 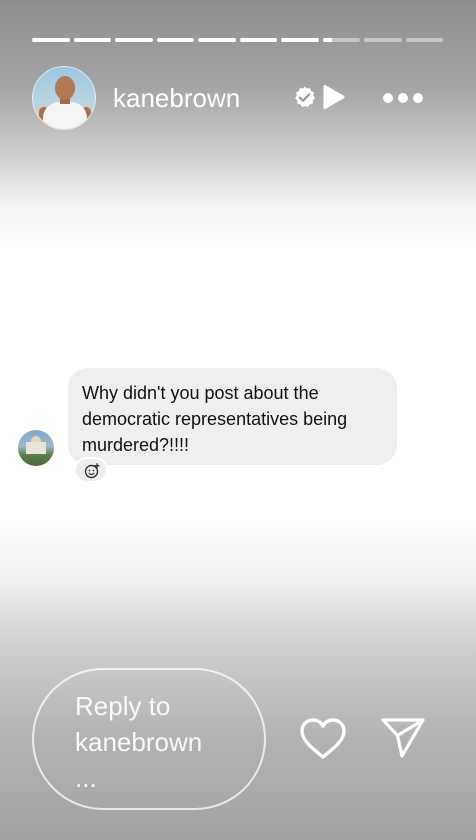 I want to click on send-icon, so click(x=403, y=738).